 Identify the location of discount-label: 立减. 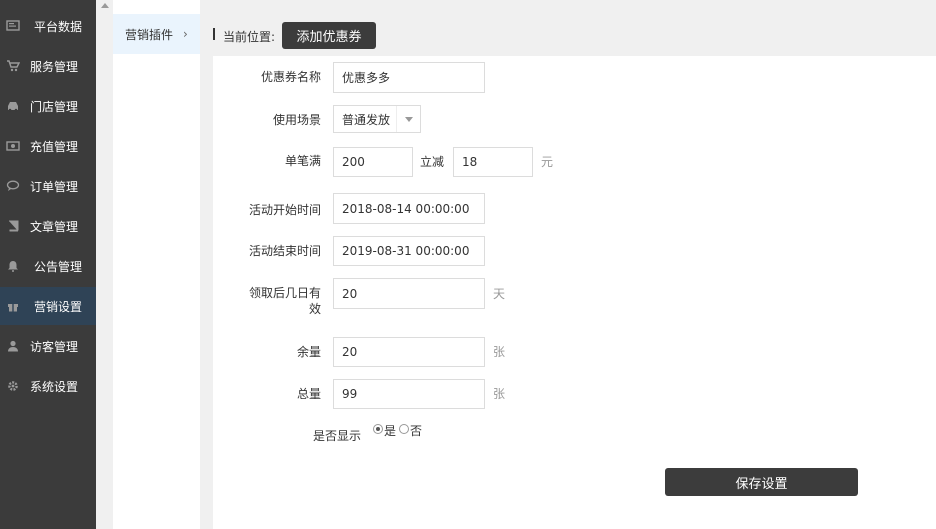
(432, 162).